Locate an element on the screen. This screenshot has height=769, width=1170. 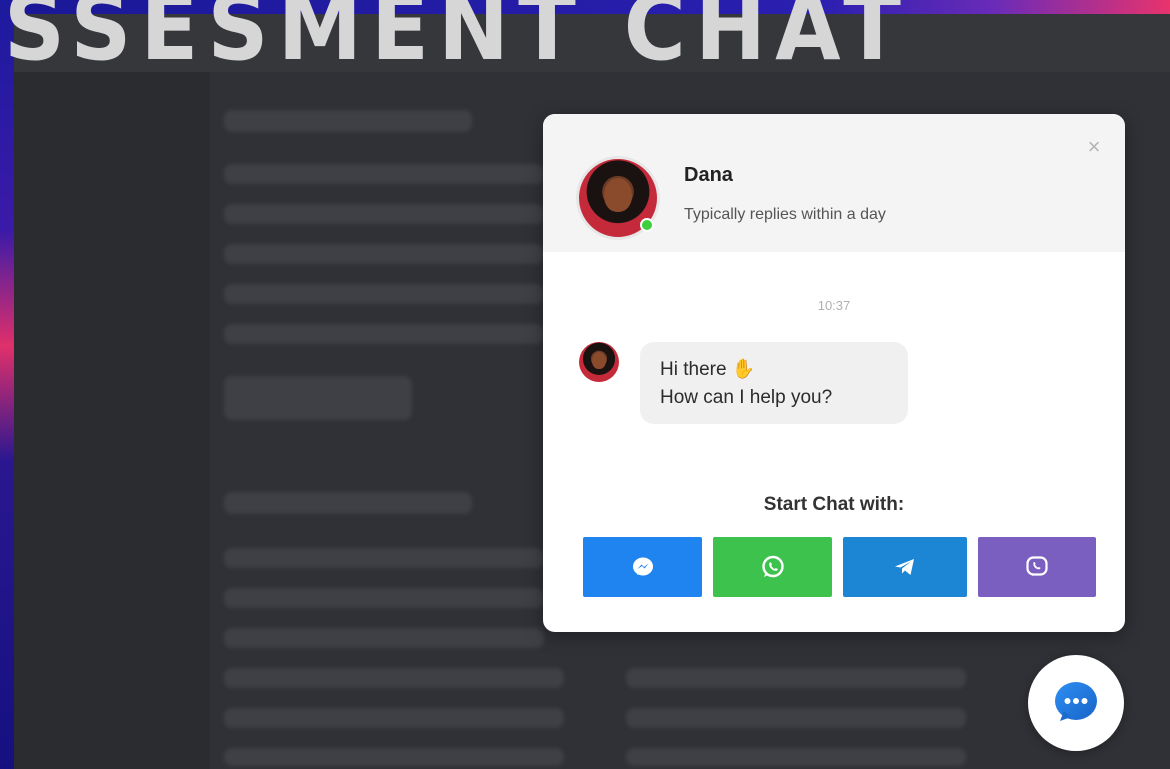
message-line: How can I help you? is located at coordinates (746, 397).